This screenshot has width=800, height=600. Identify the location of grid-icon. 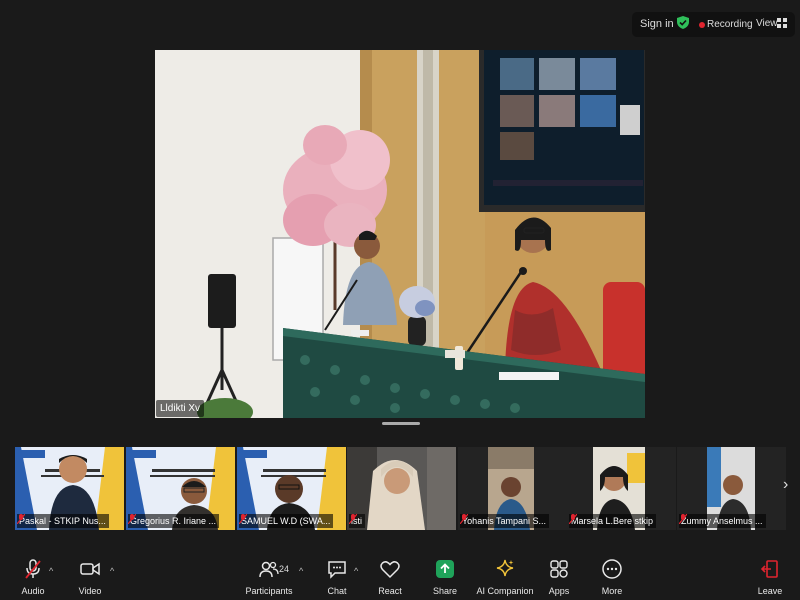
(782, 23).